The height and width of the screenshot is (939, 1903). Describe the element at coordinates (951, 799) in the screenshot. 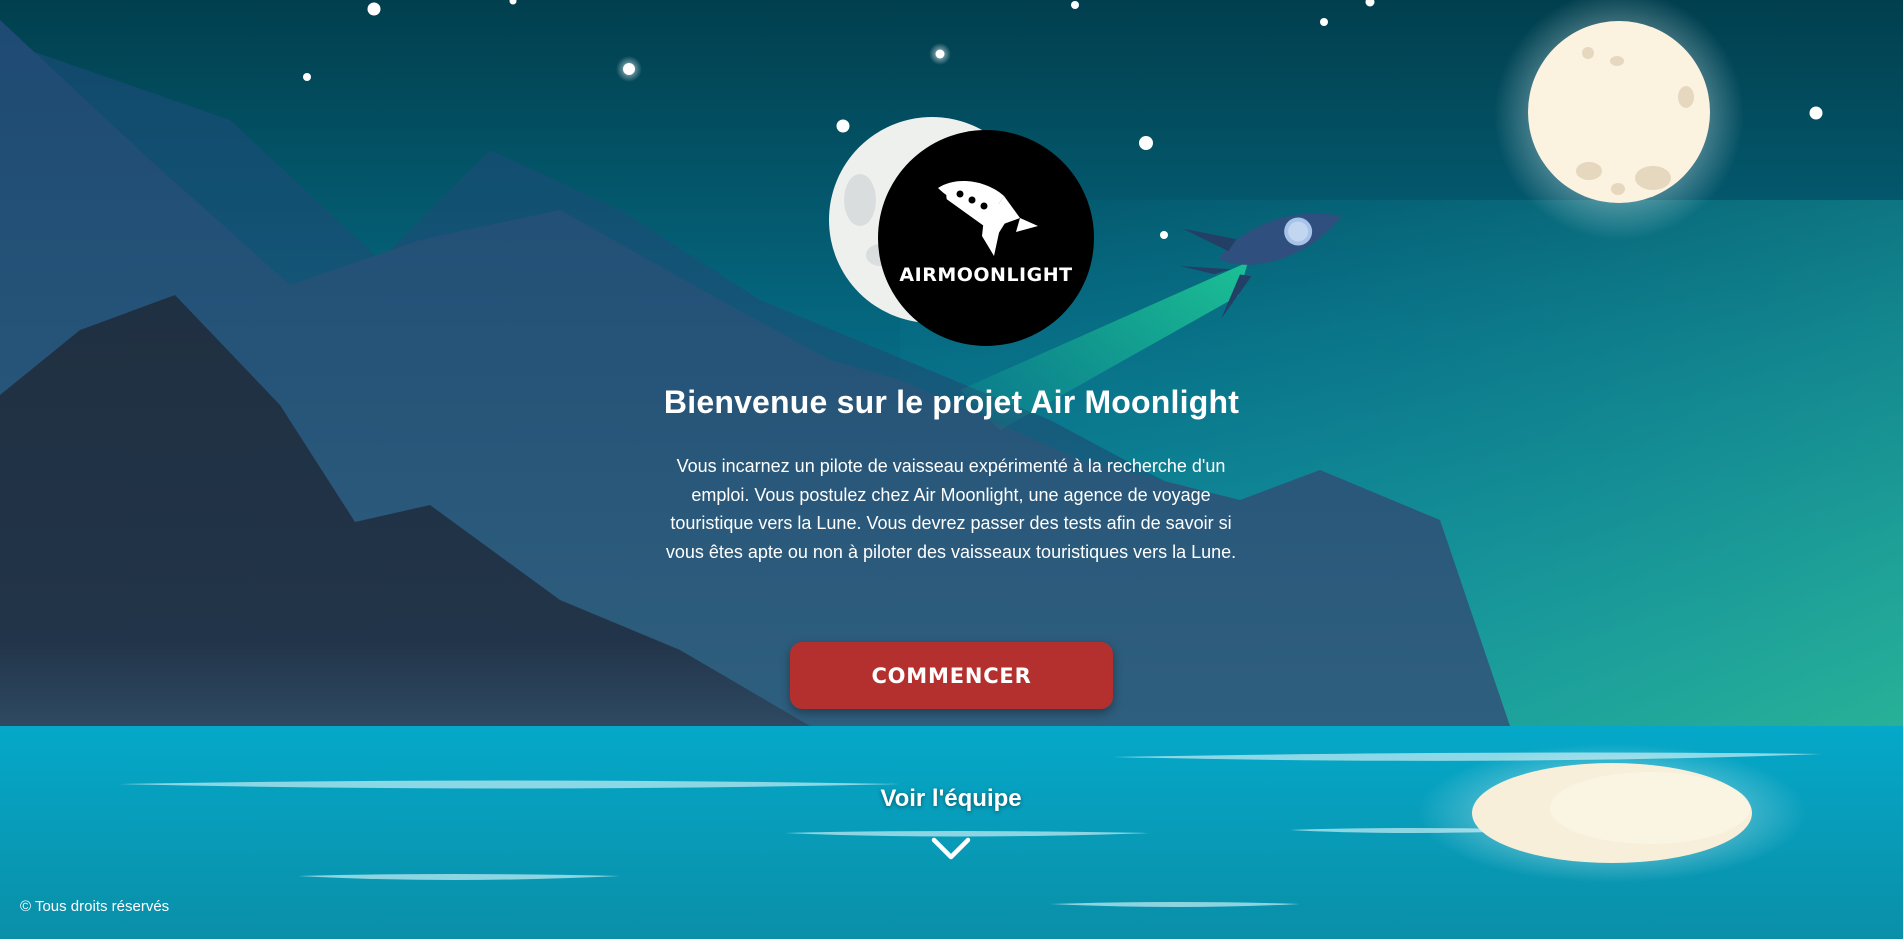

I see `see-team-link: Voir l'équipe` at that location.